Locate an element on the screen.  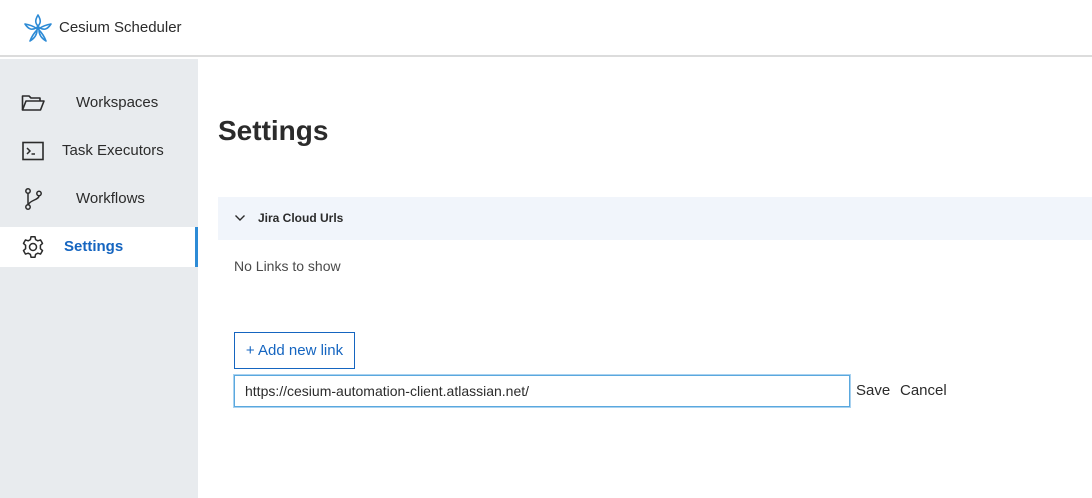
empty-links-message: No Links to show is located at coordinates (287, 266).